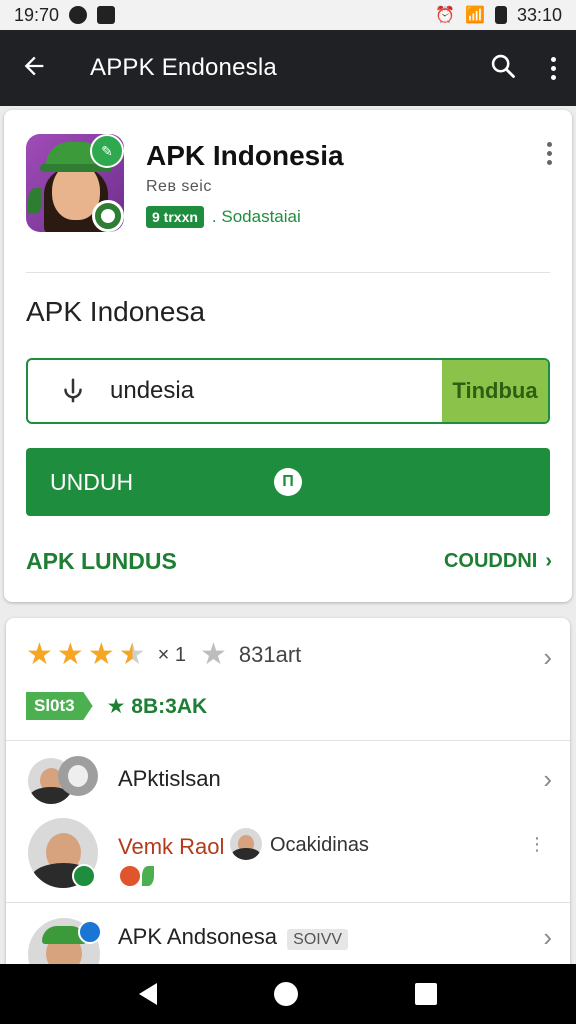  Describe the element at coordinates (147, 994) in the screenshot. I see `nav-back-icon` at that location.